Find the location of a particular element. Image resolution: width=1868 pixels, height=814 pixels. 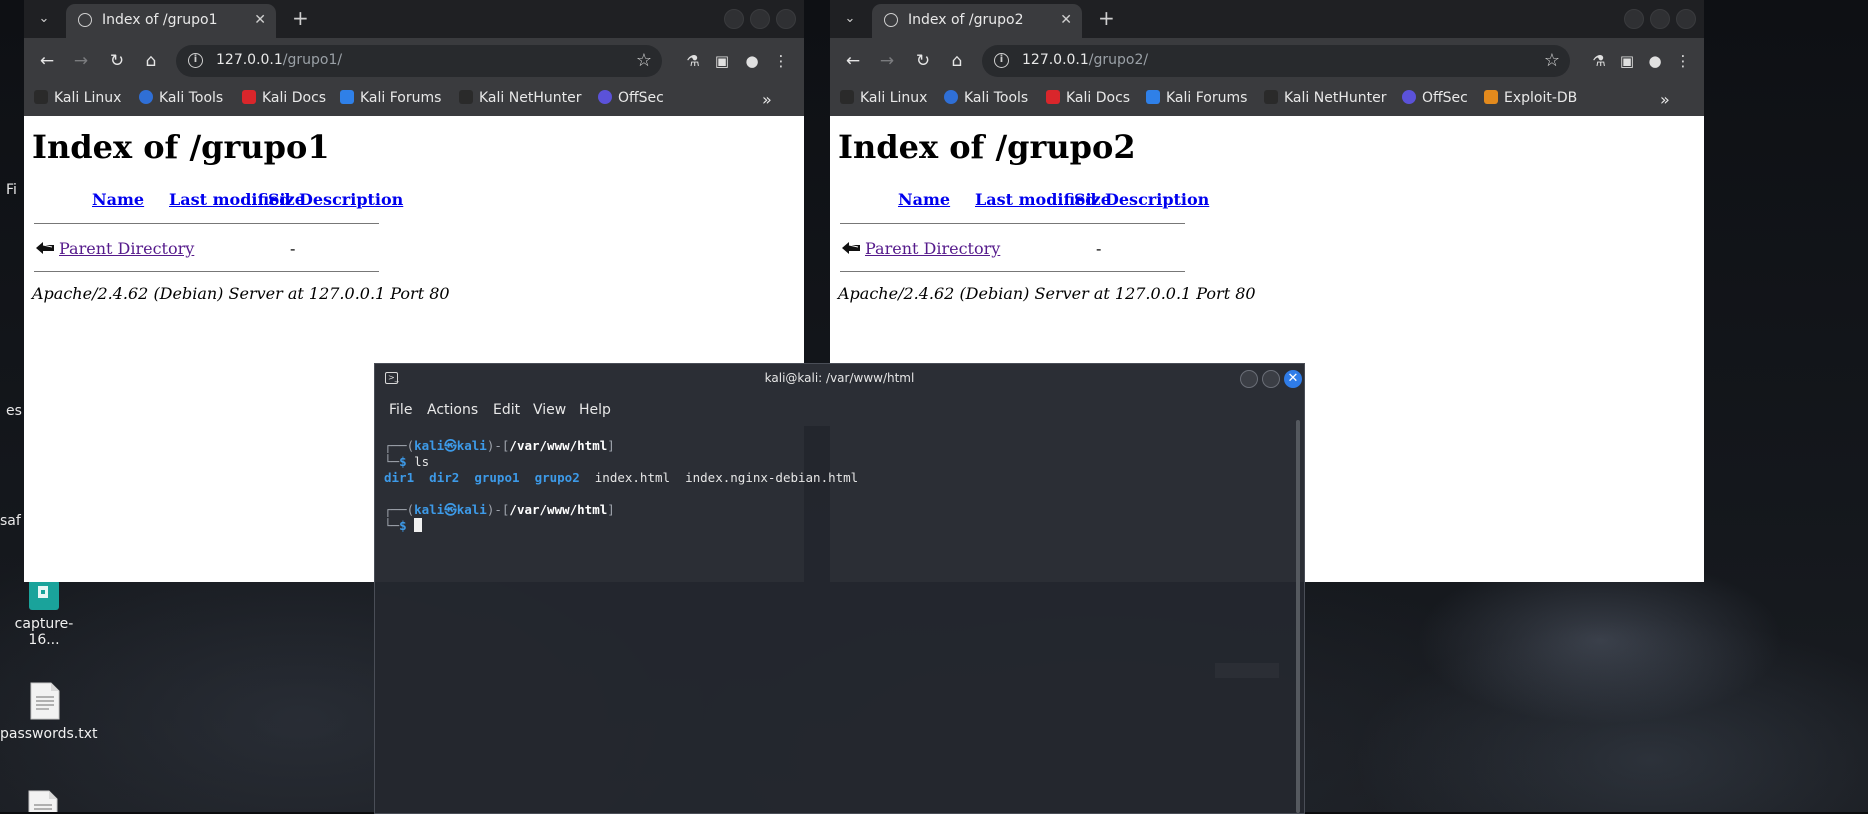

menu-help: Help is located at coordinates (595, 410).